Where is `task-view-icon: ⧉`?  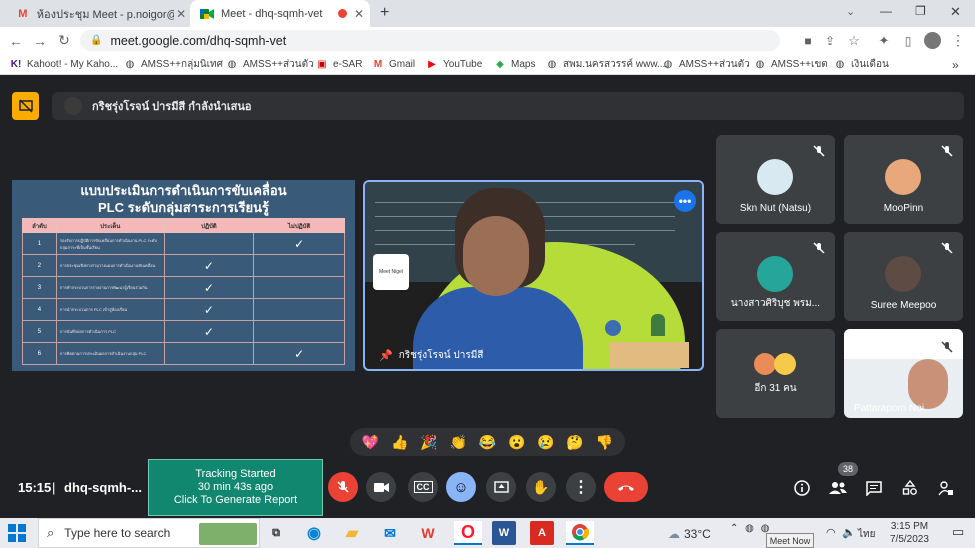
task-view-icon: ⧉ is located at coordinates (276, 533).